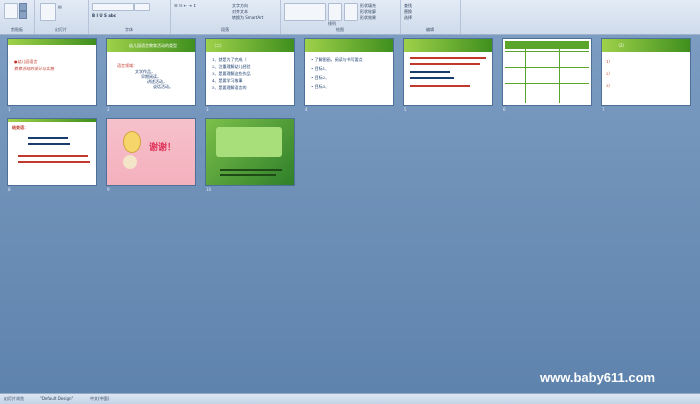  What do you see at coordinates (430, 17) in the screenshot?
I see `editing-group: 查找 替换 选择 编辑` at bounding box center [430, 17].